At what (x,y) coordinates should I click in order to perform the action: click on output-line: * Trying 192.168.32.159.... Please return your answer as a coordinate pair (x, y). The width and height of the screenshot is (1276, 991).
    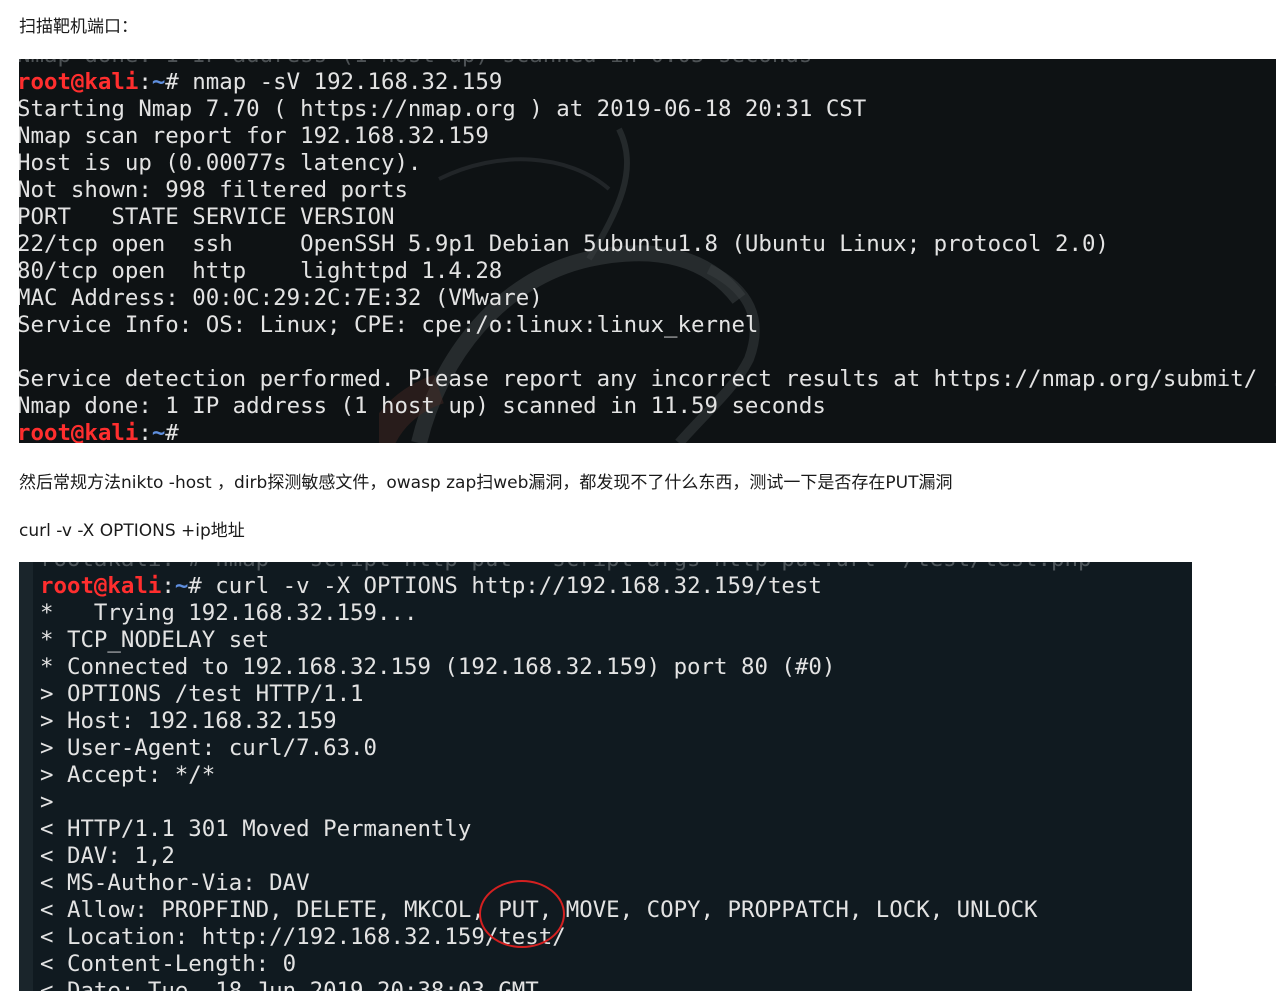
    Looking at the image, I should click on (229, 613).